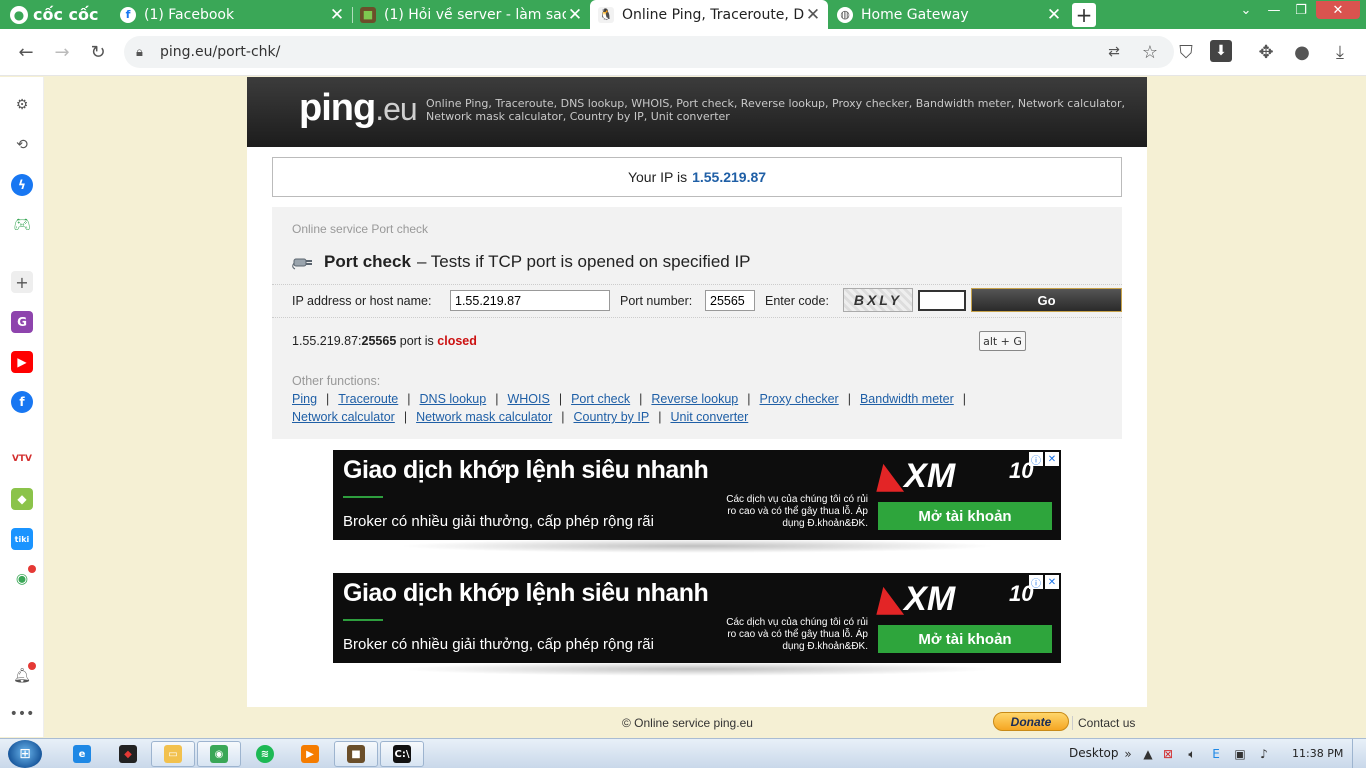 This screenshot has height=768, width=1366. I want to click on tiki-icon: tiki, so click(22, 539).